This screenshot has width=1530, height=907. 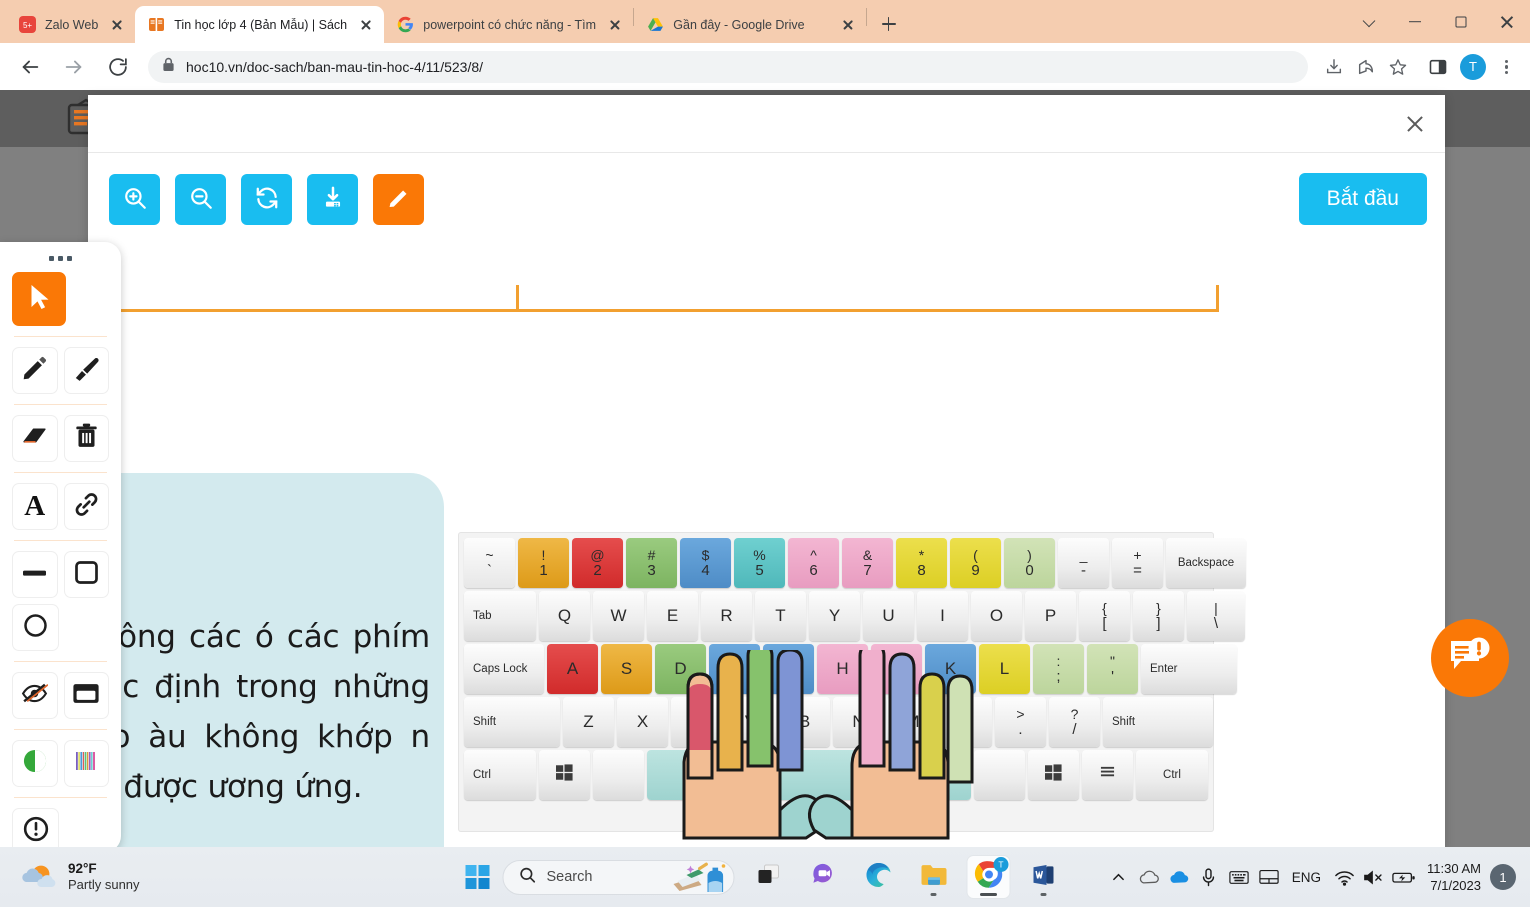 I want to click on brush-tool-button, so click(x=86, y=370).